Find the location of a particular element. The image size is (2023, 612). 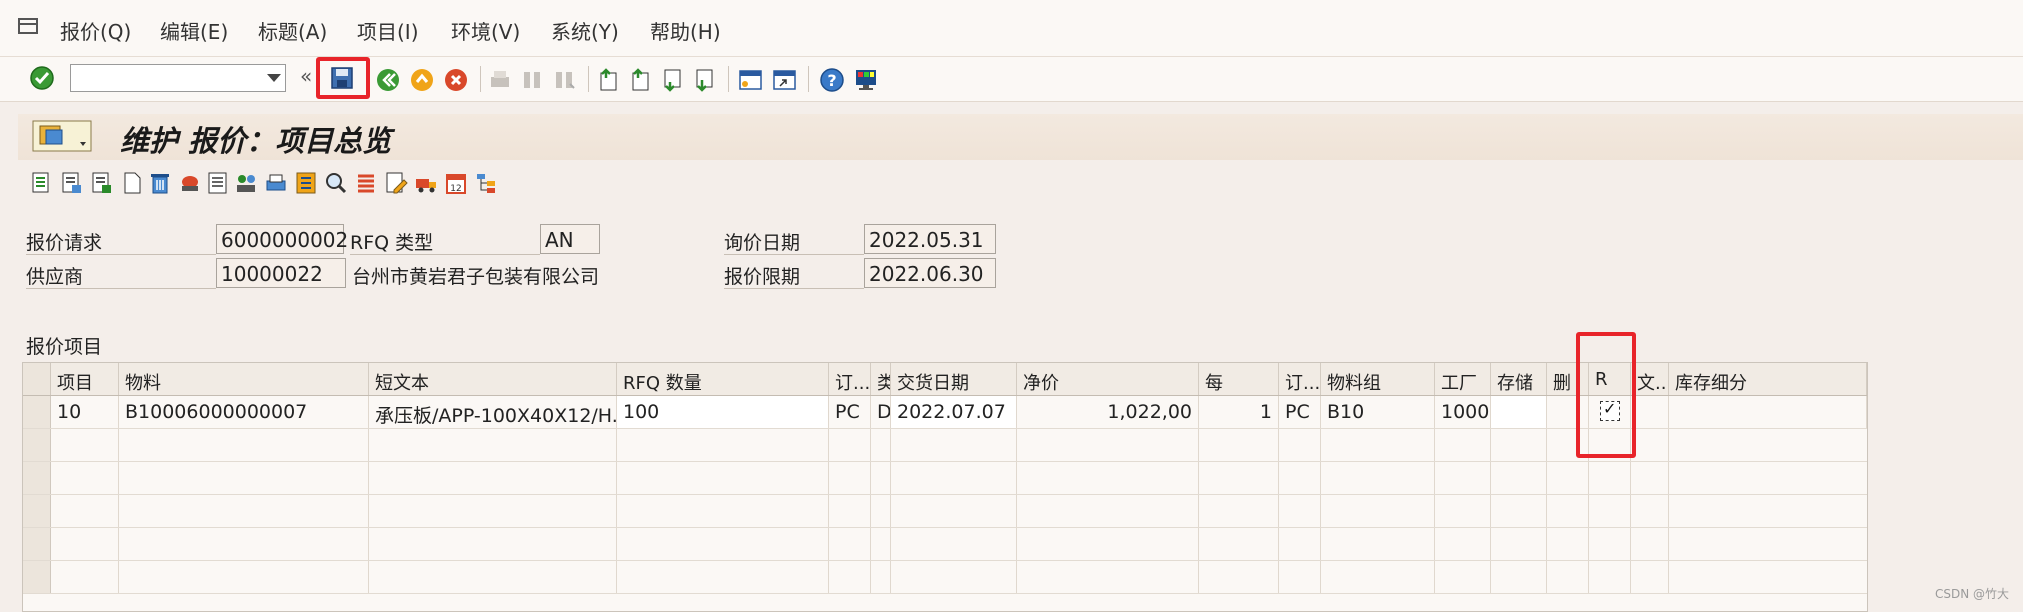

vendor-field: 10000022 is located at coordinates (281, 273).